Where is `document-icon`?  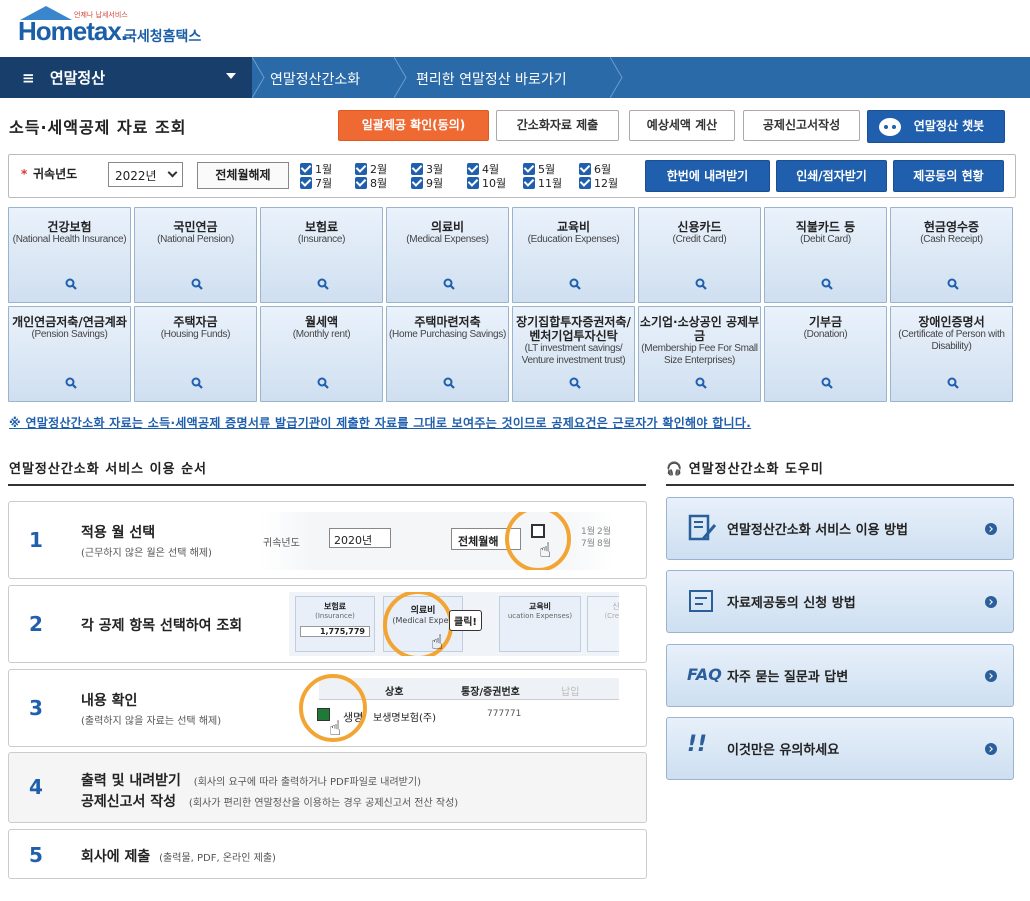
document-icon is located at coordinates (701, 601).